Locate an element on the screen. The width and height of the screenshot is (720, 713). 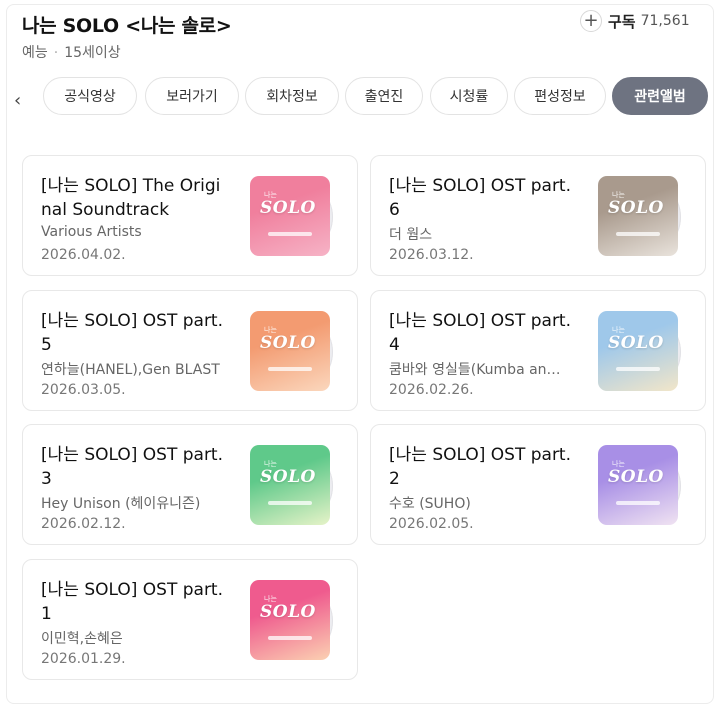
tab-label: 회차정보 is located at coordinates (292, 97).